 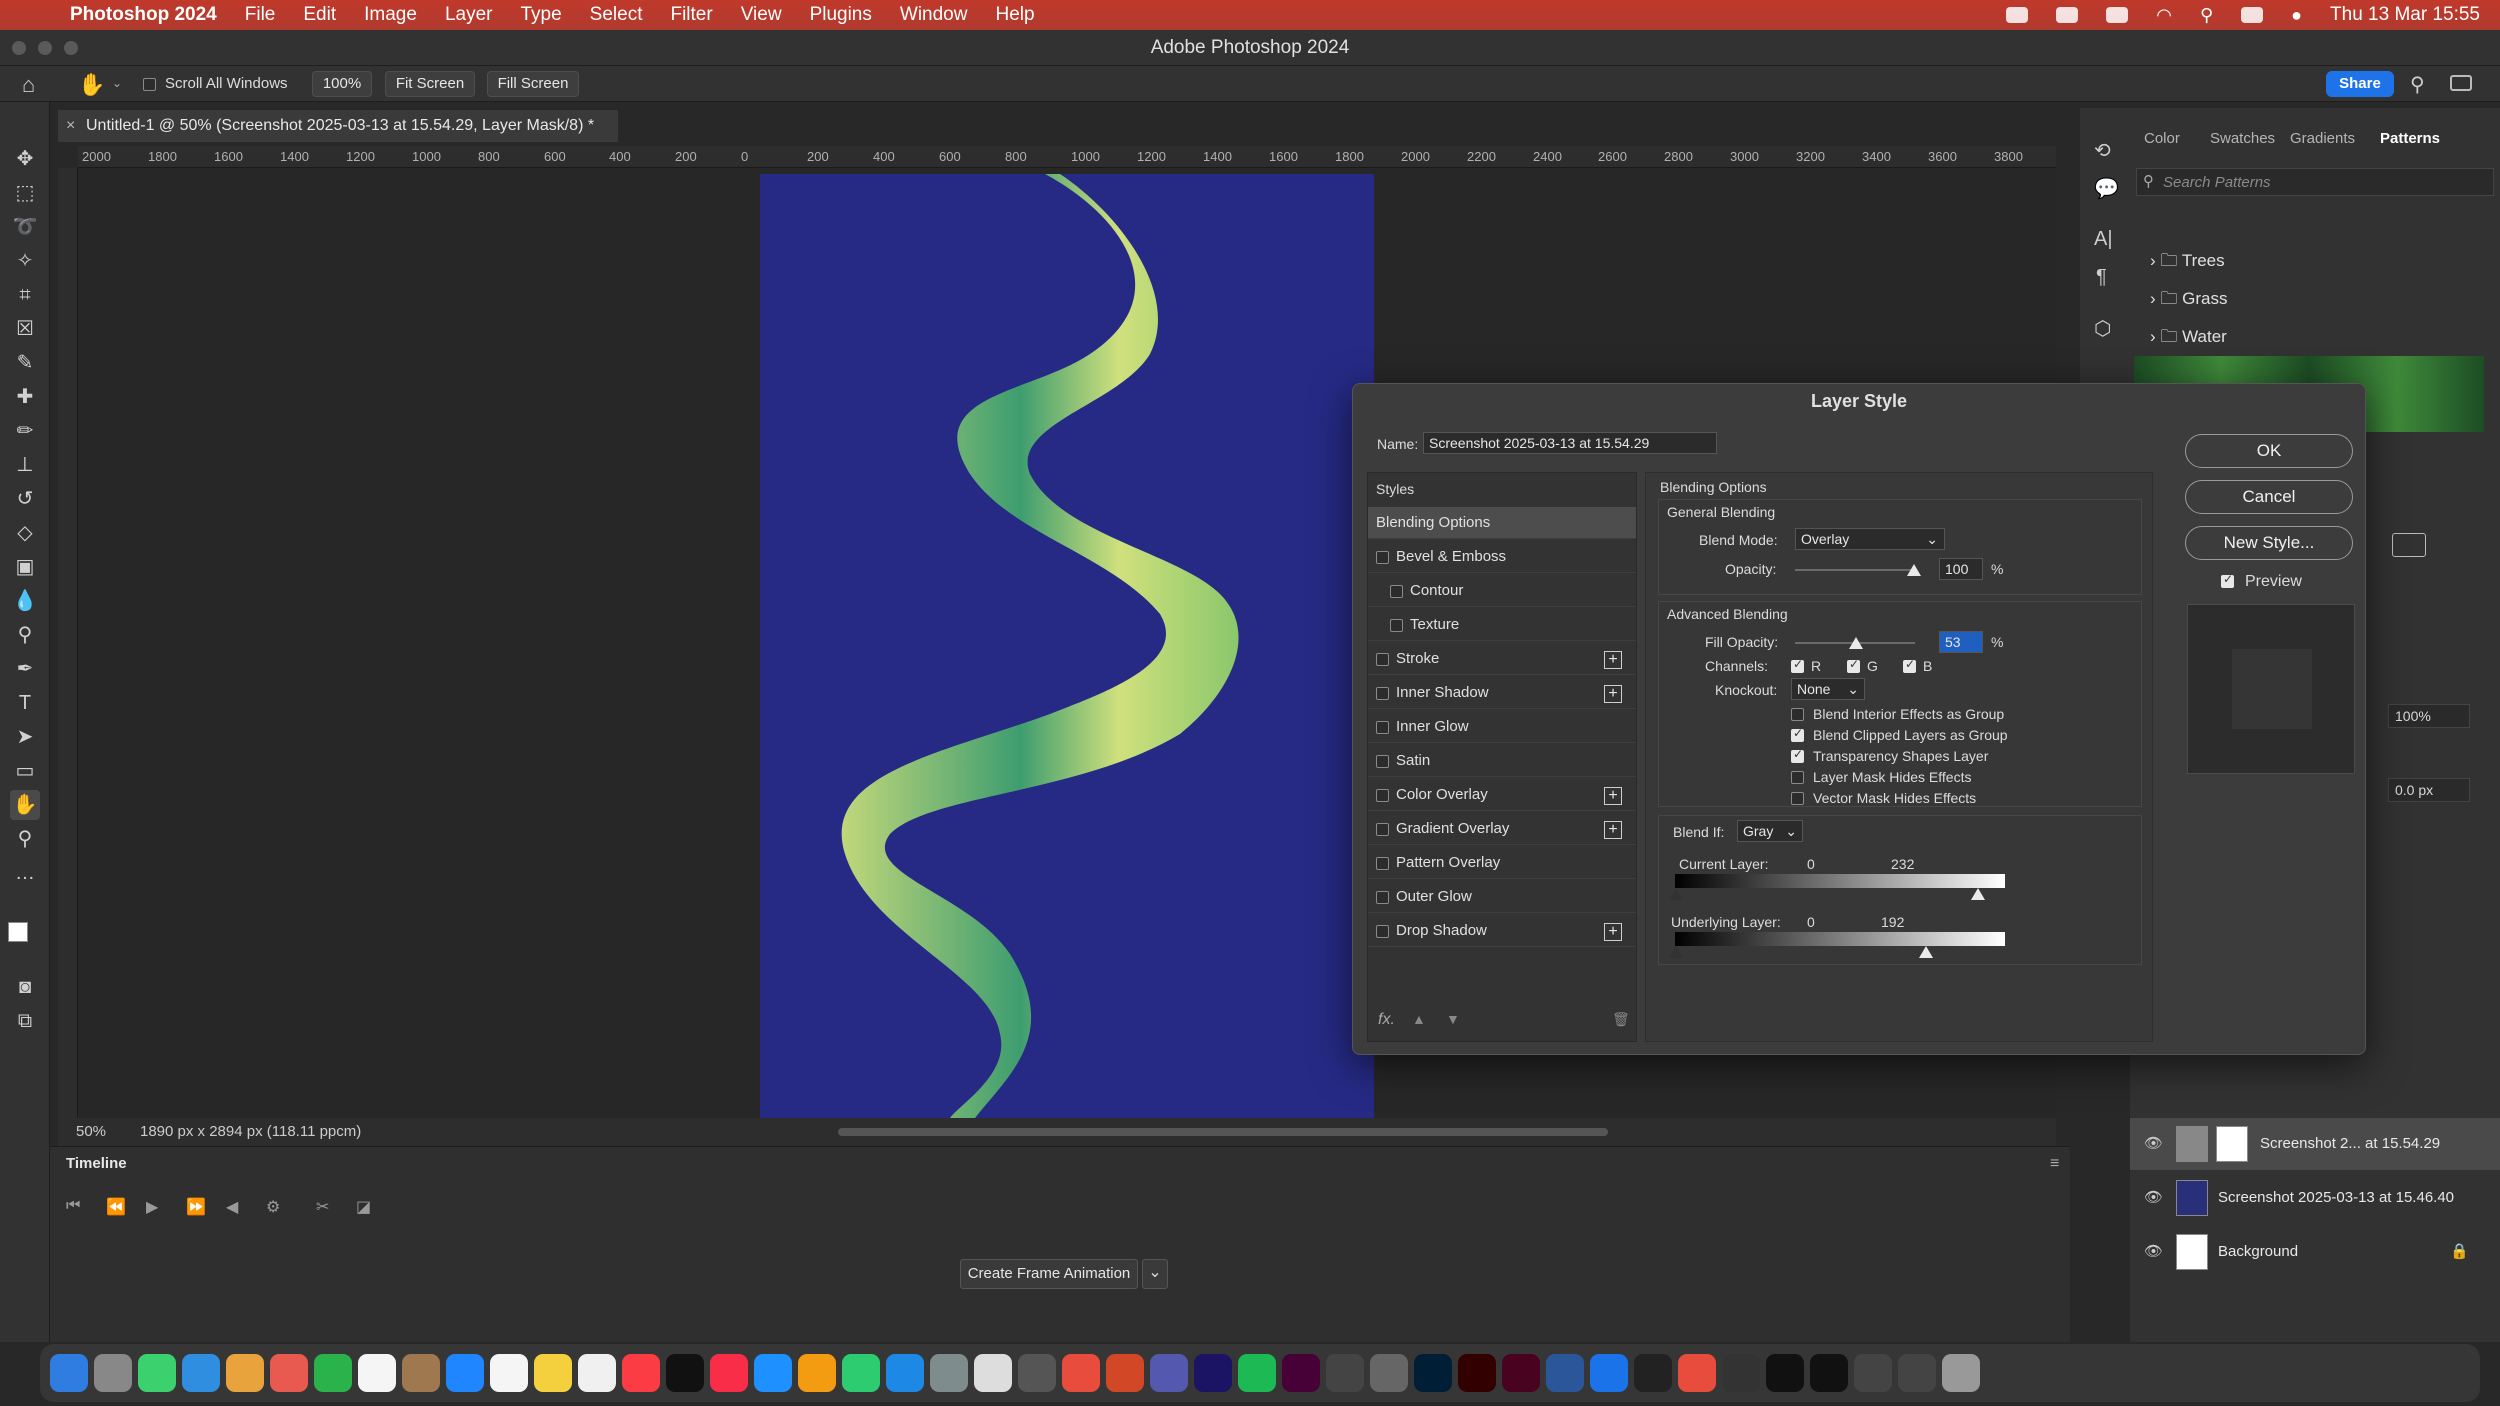 What do you see at coordinates (2296, 15) in the screenshot?
I see `siri-icon: ●` at bounding box center [2296, 15].